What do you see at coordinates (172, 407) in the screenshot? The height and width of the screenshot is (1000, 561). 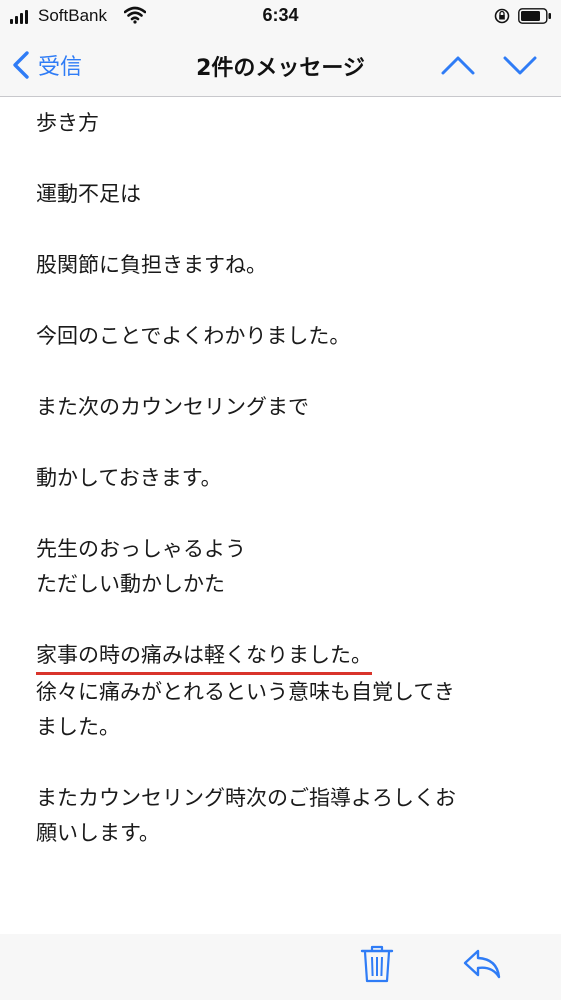 I see `message-line: また次のカウンセリングまで` at bounding box center [172, 407].